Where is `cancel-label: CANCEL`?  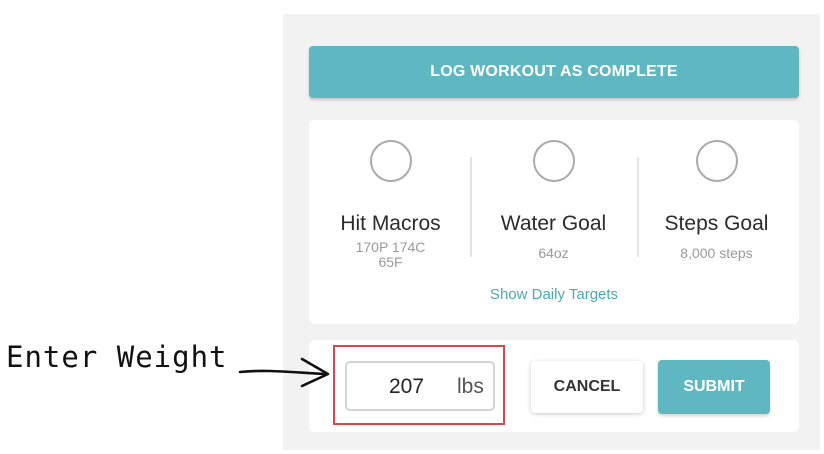
cancel-label: CANCEL is located at coordinates (587, 386).